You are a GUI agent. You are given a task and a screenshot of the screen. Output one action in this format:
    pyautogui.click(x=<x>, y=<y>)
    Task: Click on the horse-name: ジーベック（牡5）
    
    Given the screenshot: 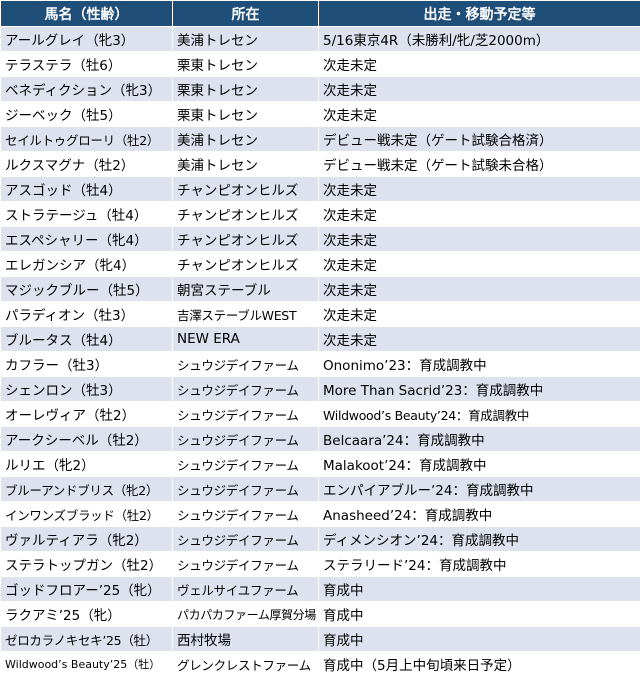 What is the action you would take?
    pyautogui.click(x=87, y=114)
    